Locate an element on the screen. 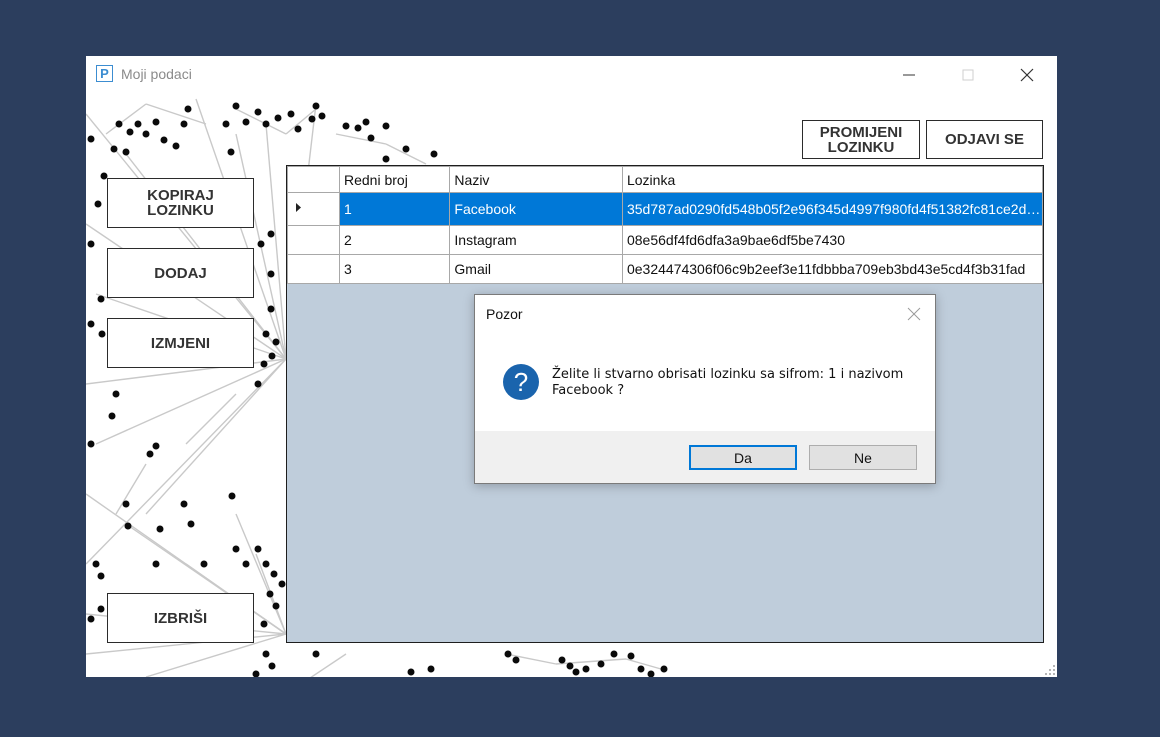  resize-grip-icon is located at coordinates (1050, 670).